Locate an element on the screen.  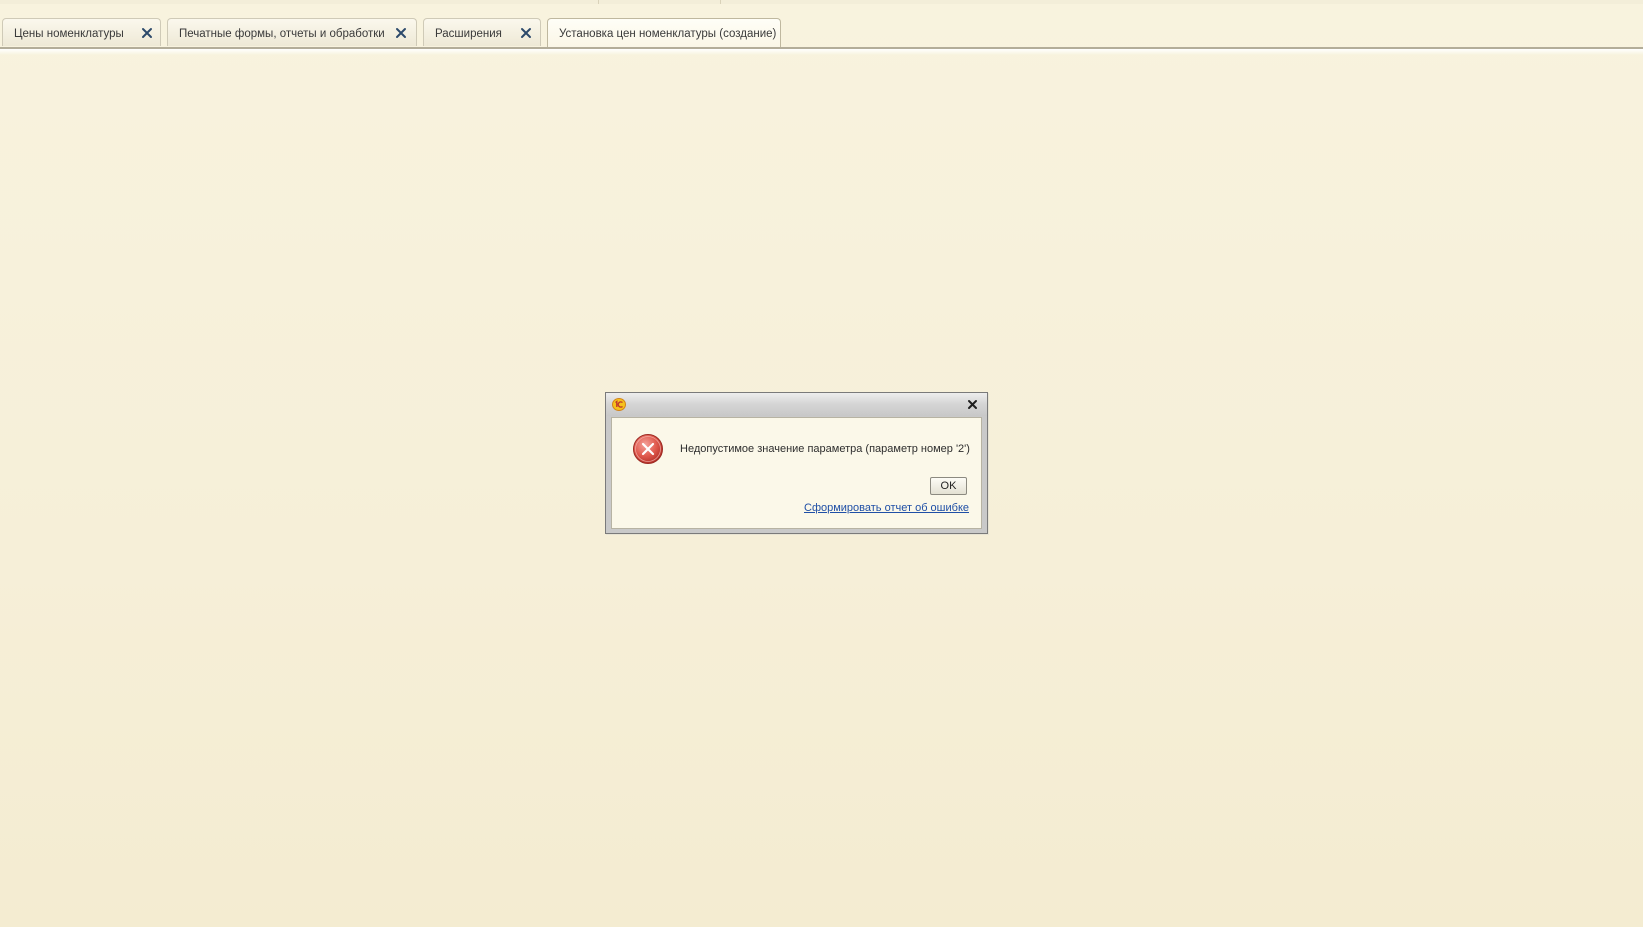
tab-label: Печатные формы, отчеты и обработки is located at coordinates (282, 34).